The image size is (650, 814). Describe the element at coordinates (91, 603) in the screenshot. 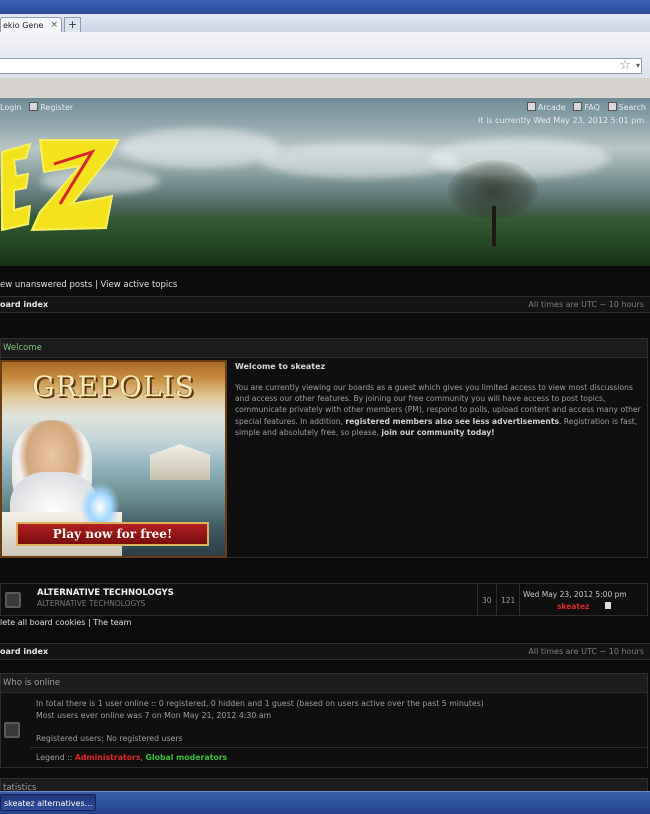

I see `forum-description: ALTERNATIVE TECHNOLOGYS` at that location.